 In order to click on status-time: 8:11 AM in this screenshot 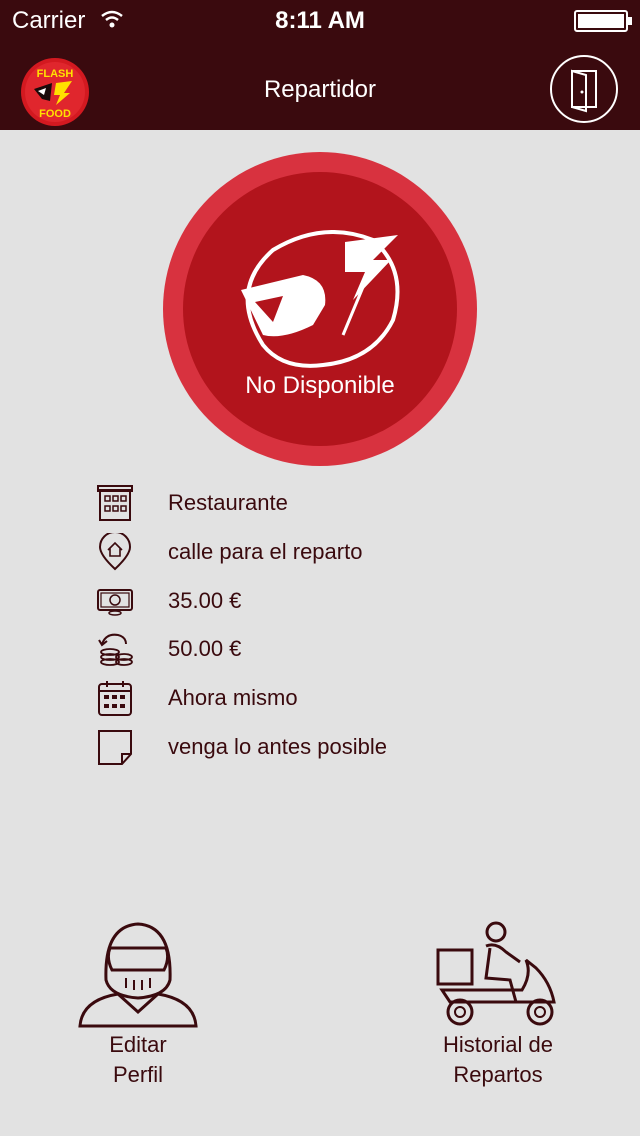, I will do `click(320, 20)`.